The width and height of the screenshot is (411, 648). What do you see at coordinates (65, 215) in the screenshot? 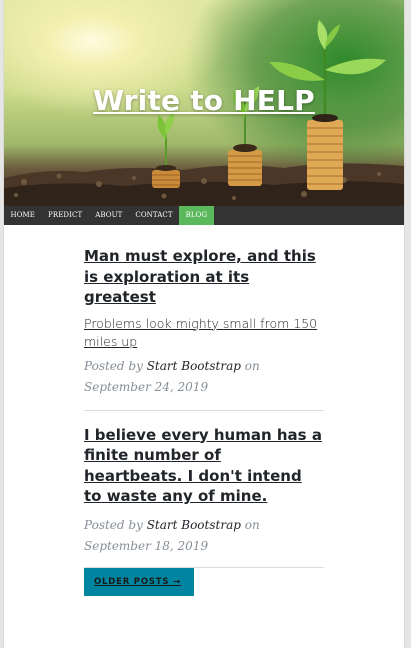
I see `nav-item-predict: PREDICT` at bounding box center [65, 215].